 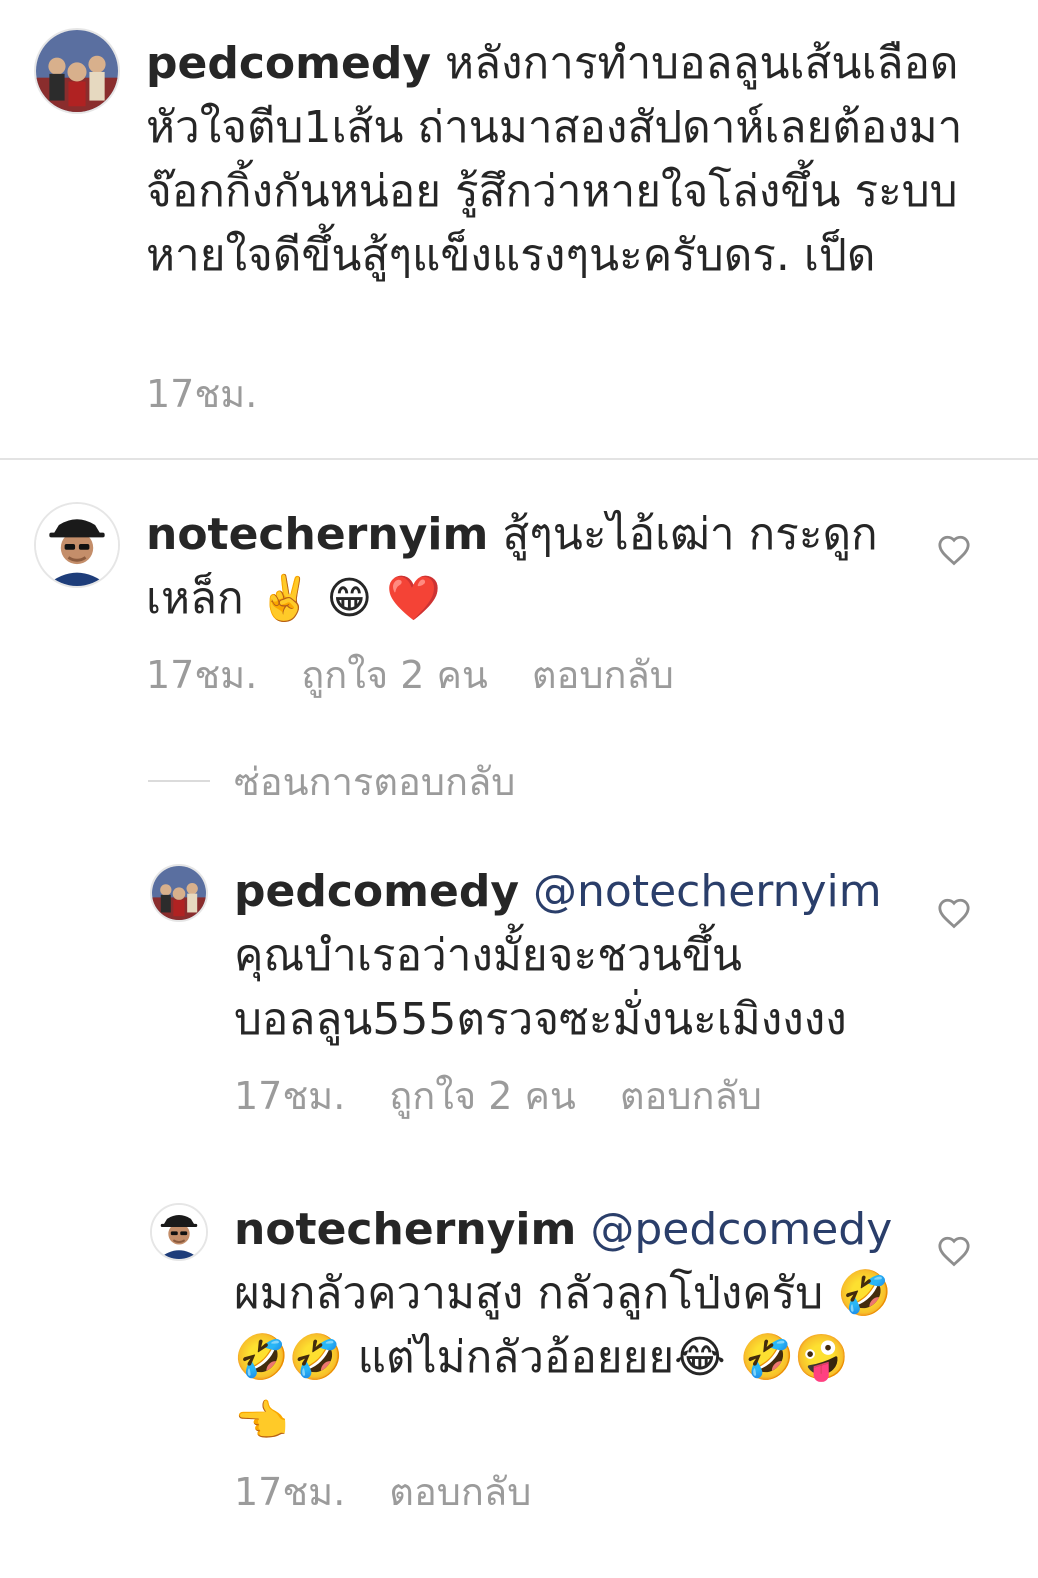 I want to click on caption-meta: 17ชม., so click(x=201, y=394).